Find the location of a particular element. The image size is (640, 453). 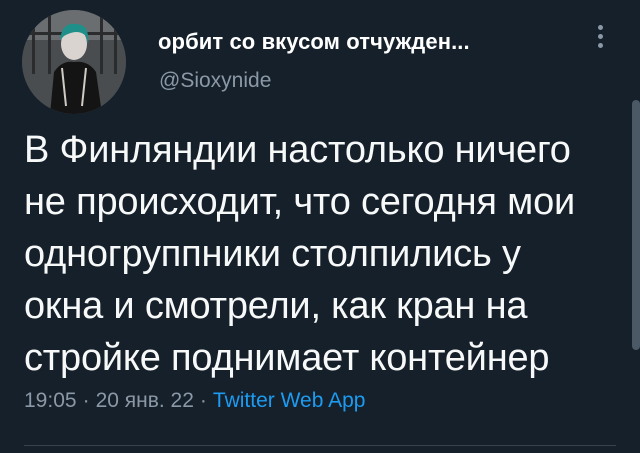

tweet-text-line: стройке поднимает контейнер is located at coordinates (287, 358).